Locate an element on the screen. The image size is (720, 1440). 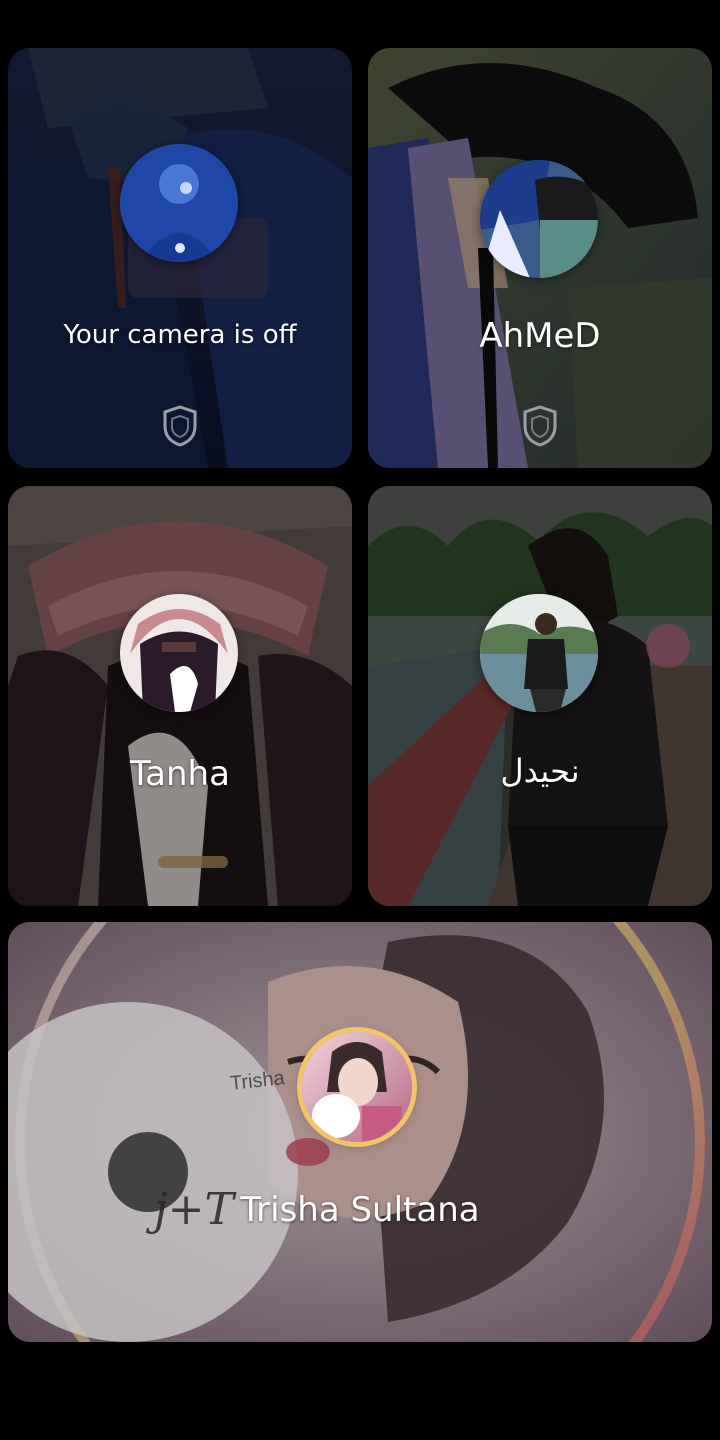
trisha-avatar is located at coordinates (357, 1087).